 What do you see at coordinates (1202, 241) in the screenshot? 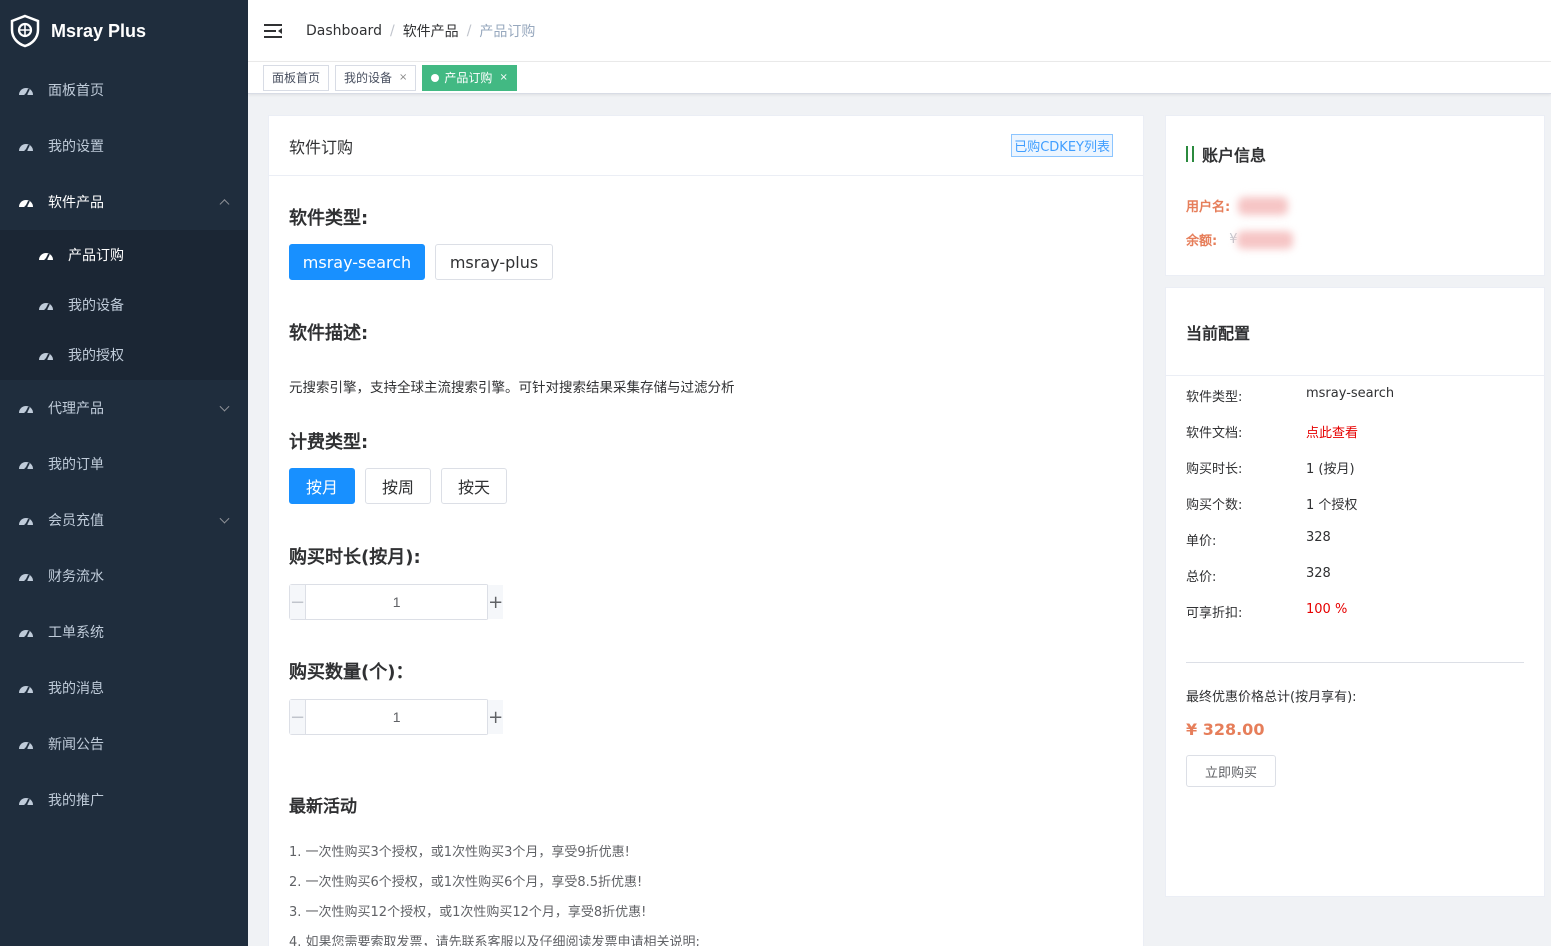
I see `balance-label: 余额:` at bounding box center [1202, 241].